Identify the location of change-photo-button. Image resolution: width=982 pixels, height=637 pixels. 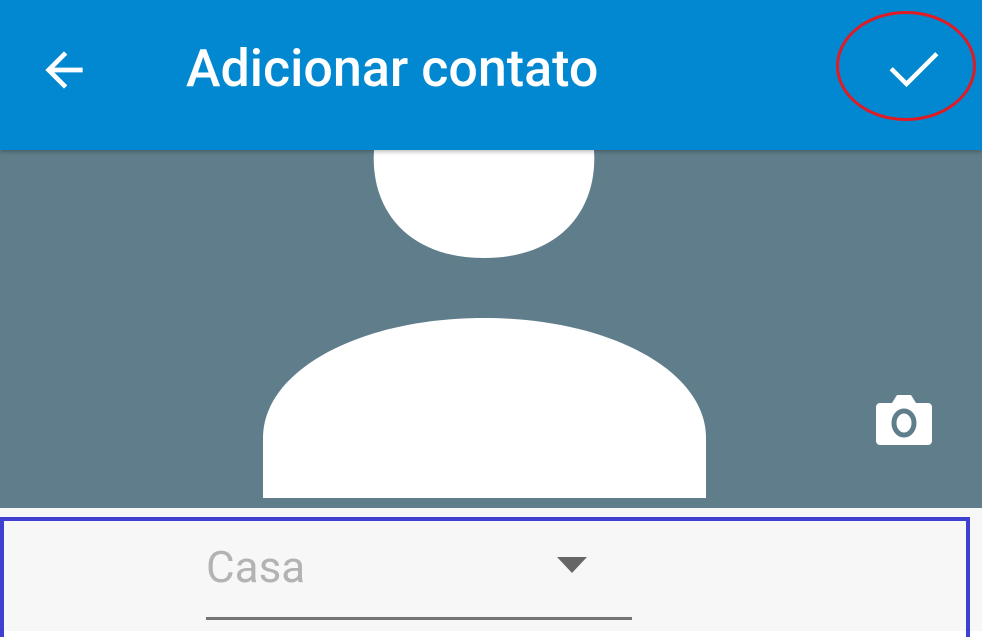
(904, 420).